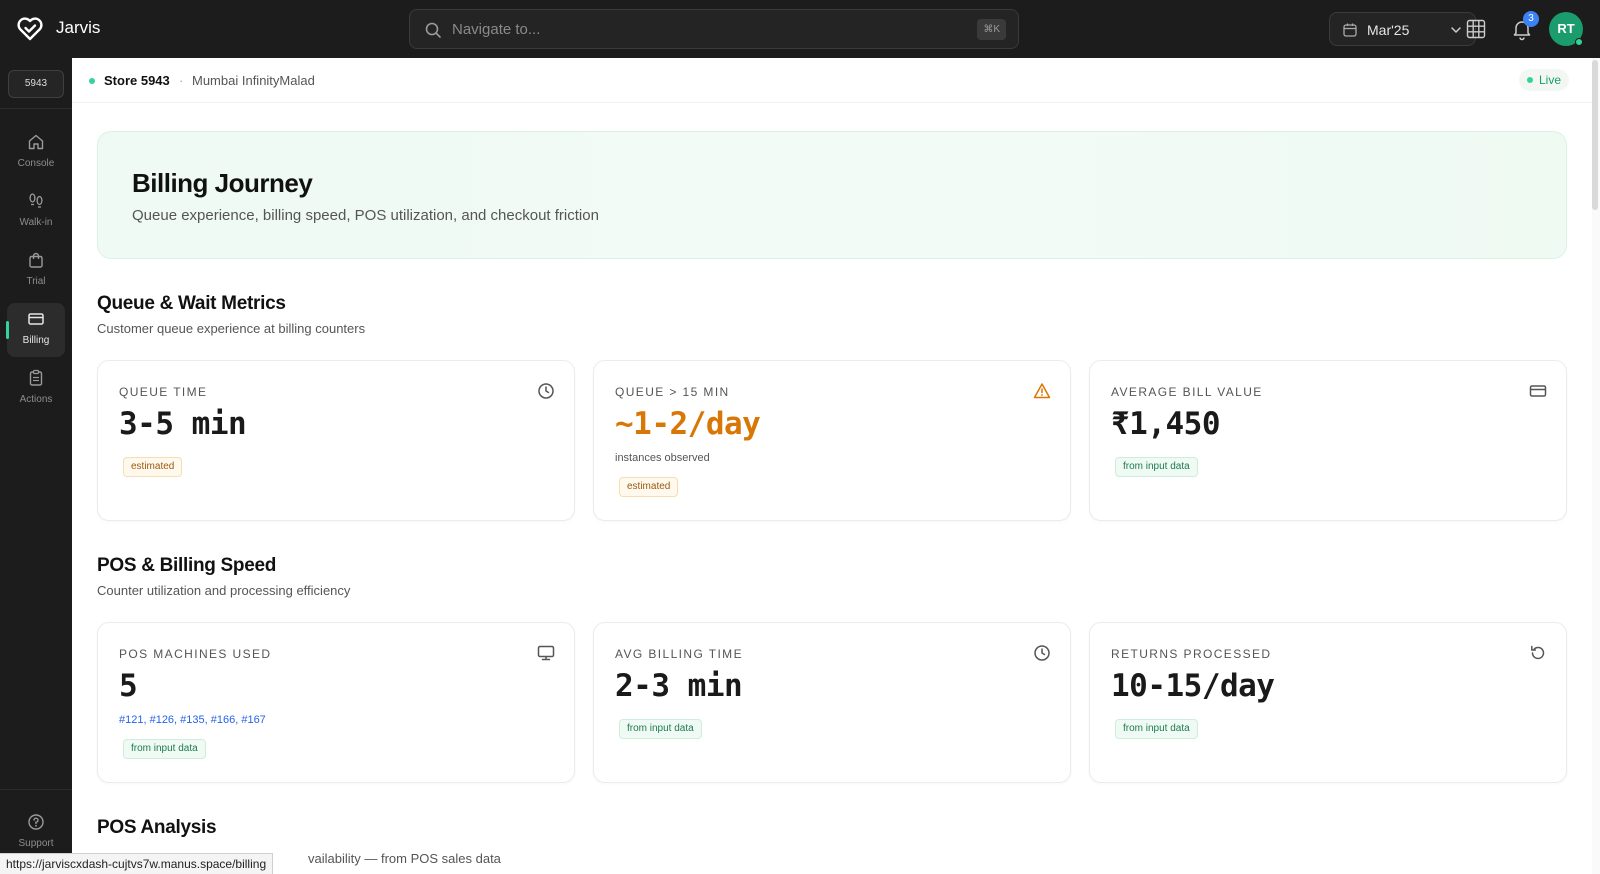 The width and height of the screenshot is (1600, 874). Describe the element at coordinates (30, 29) in the screenshot. I see `jarvis-logo-icon` at that location.